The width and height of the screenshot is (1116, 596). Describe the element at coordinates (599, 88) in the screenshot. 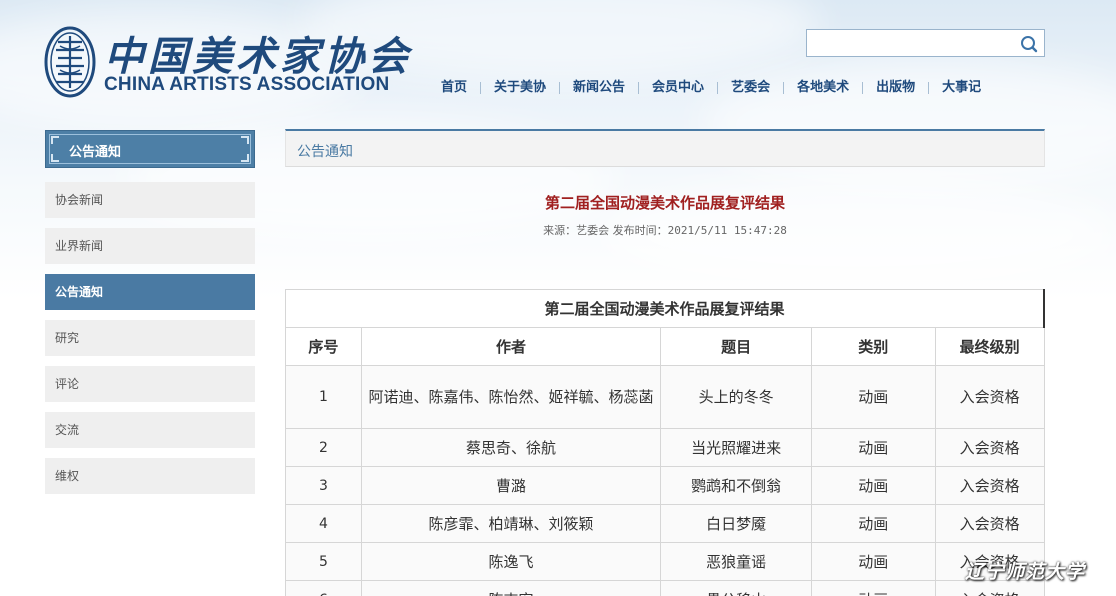

I see `nav-news: 新闻公告` at that location.